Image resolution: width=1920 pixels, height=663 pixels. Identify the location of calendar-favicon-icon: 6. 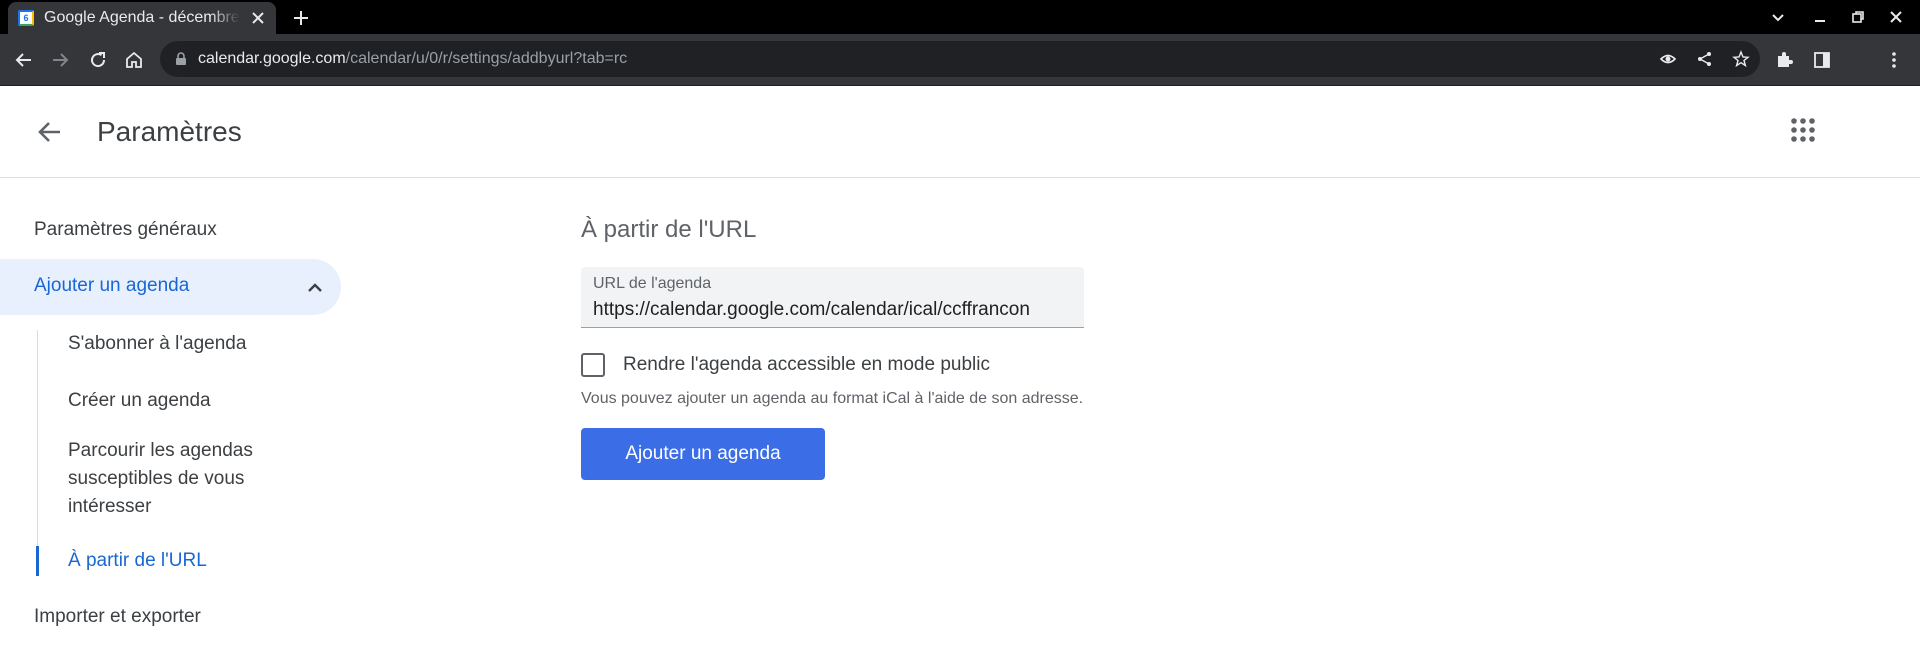
(26, 18).